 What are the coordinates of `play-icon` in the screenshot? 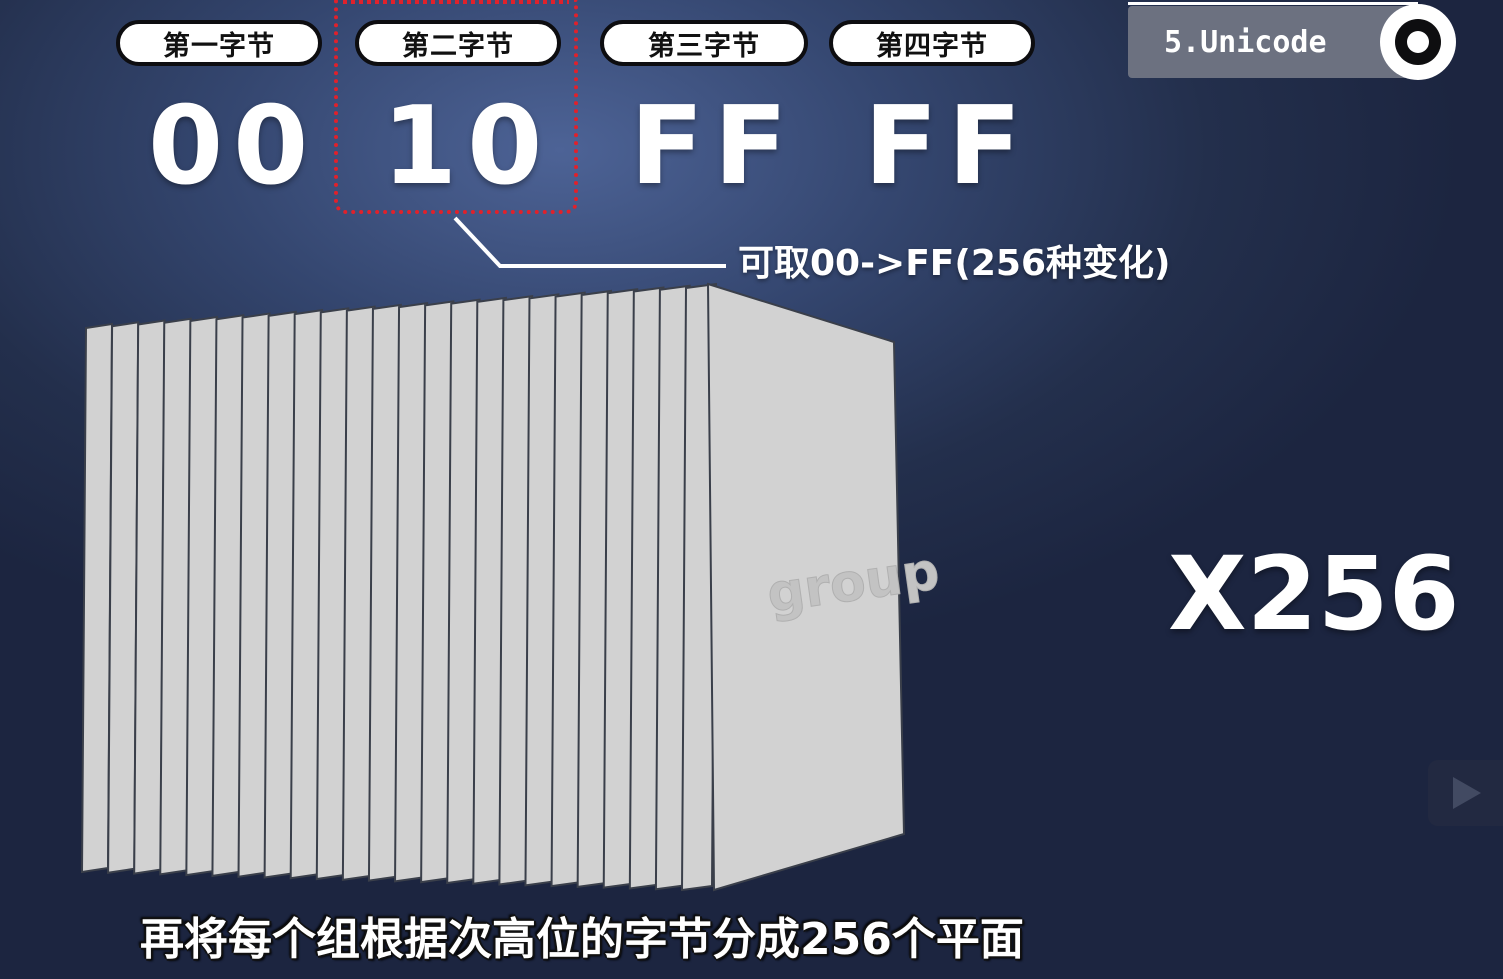 It's located at (1465, 793).